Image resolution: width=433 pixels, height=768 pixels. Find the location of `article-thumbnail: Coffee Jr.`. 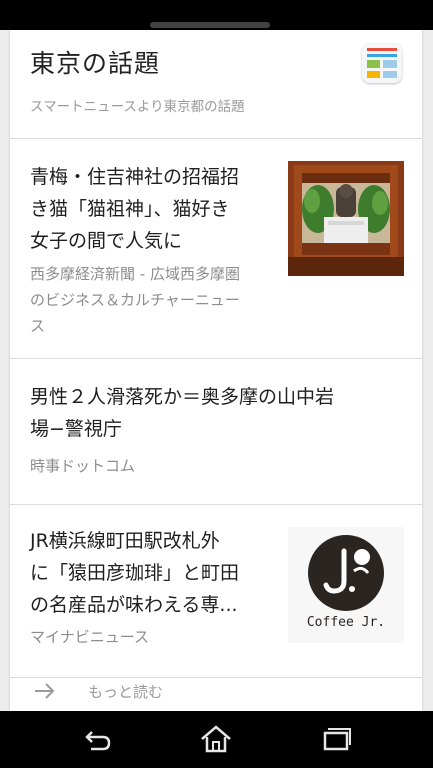

article-thumbnail: Coffee Jr. is located at coordinates (346, 585).